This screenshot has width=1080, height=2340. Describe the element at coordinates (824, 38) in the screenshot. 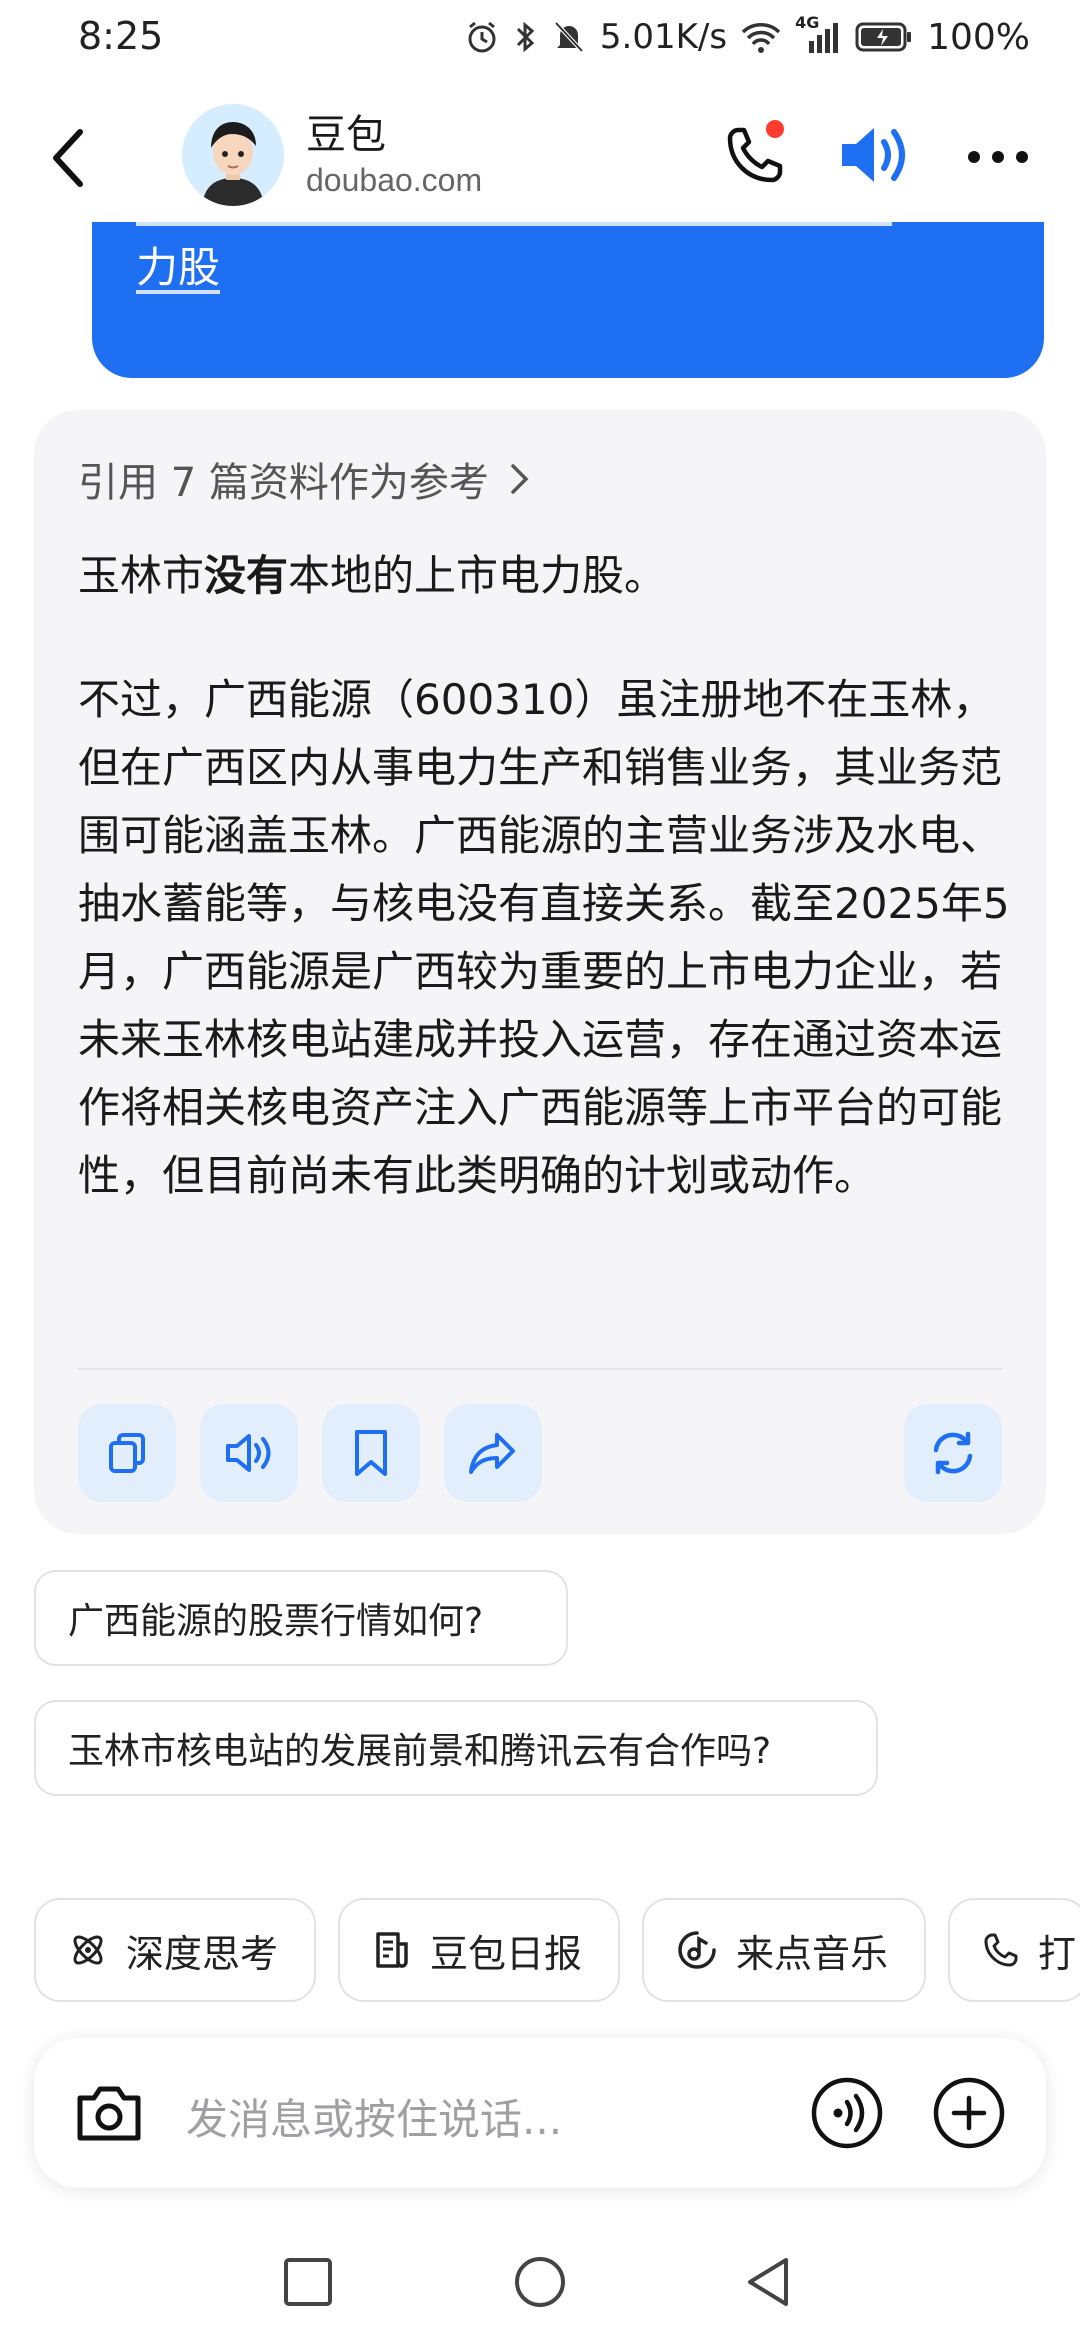

I see `signal-icon` at that location.